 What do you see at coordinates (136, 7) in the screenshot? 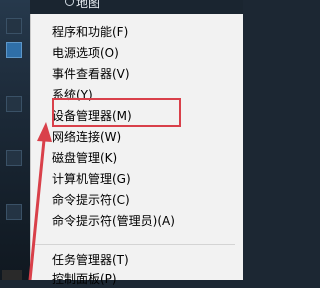
I see `window-title-bar: 地图` at bounding box center [136, 7].